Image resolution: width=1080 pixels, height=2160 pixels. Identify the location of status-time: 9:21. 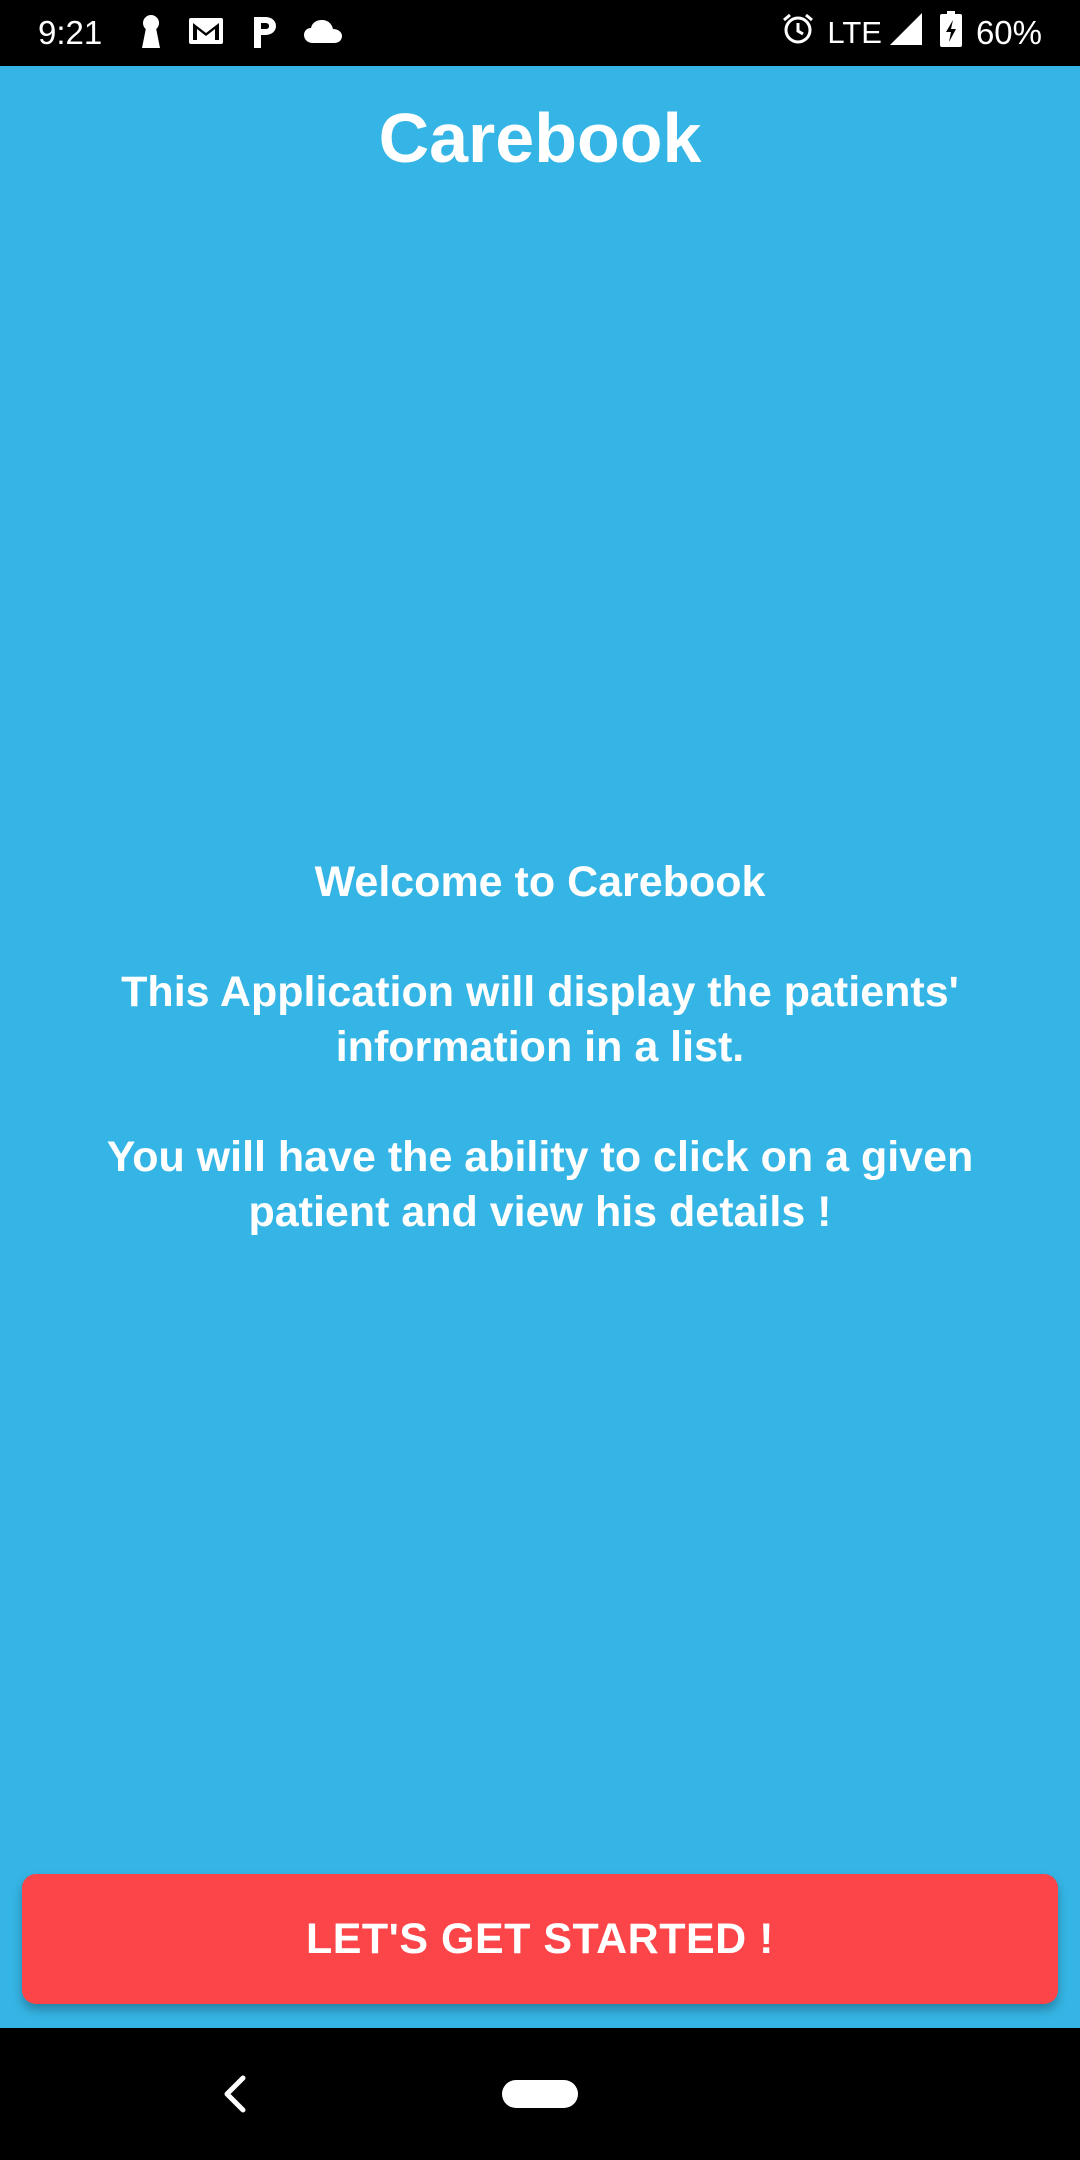
(70, 32).